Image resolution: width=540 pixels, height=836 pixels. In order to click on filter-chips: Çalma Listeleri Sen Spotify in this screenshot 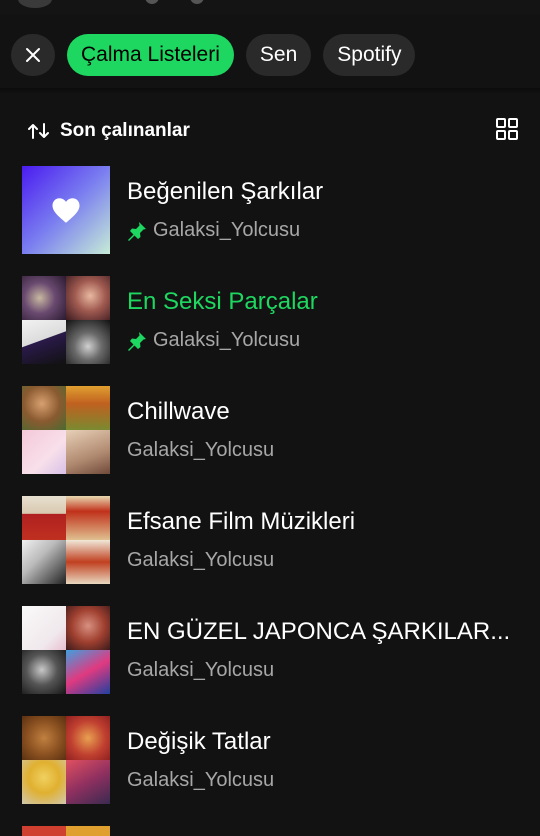, I will do `click(213, 55)`.